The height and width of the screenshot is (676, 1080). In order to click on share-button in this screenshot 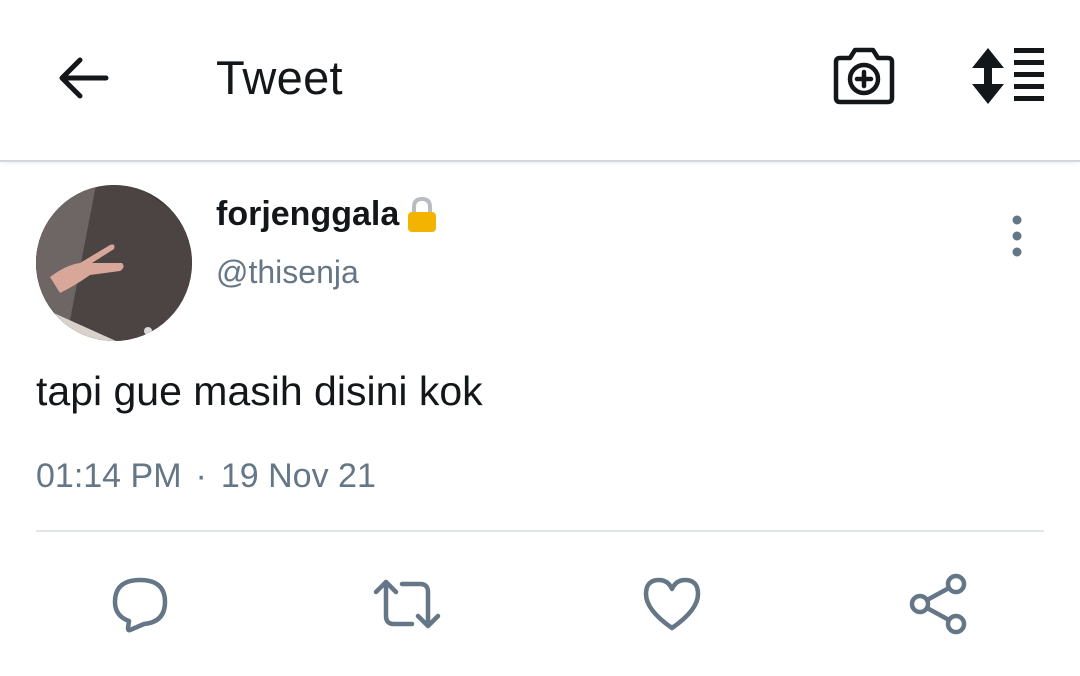, I will do `click(938, 604)`.